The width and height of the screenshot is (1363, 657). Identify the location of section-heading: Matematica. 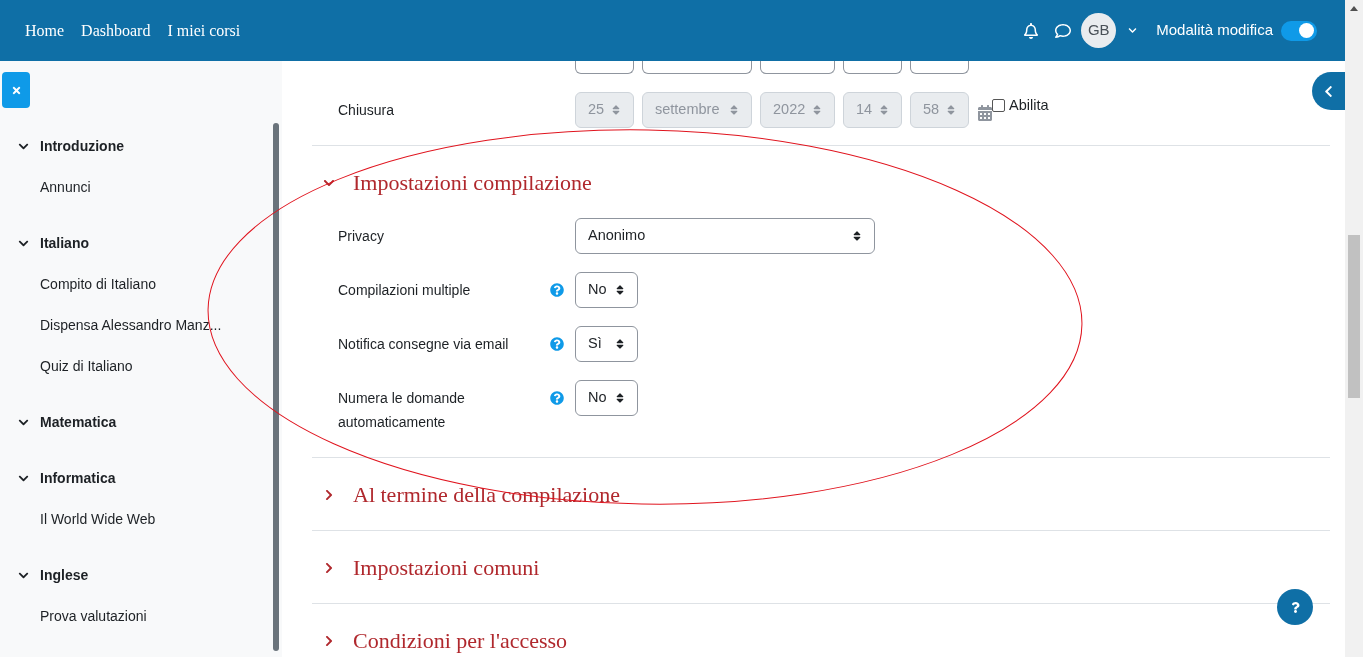
(78, 422).